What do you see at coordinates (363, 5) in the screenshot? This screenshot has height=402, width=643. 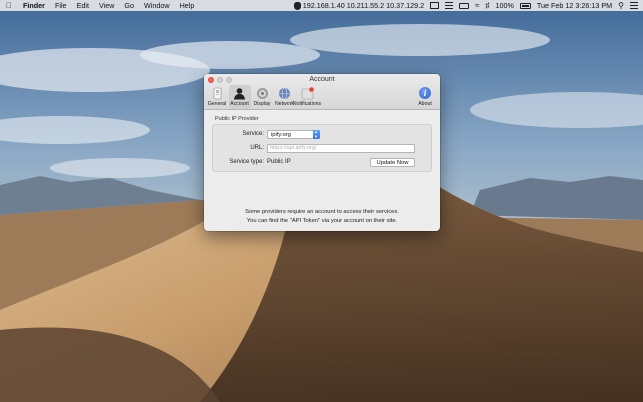 I see `ip-status-text: 192.168.1.40 10.211.55.2 10.37.129.2` at bounding box center [363, 5].